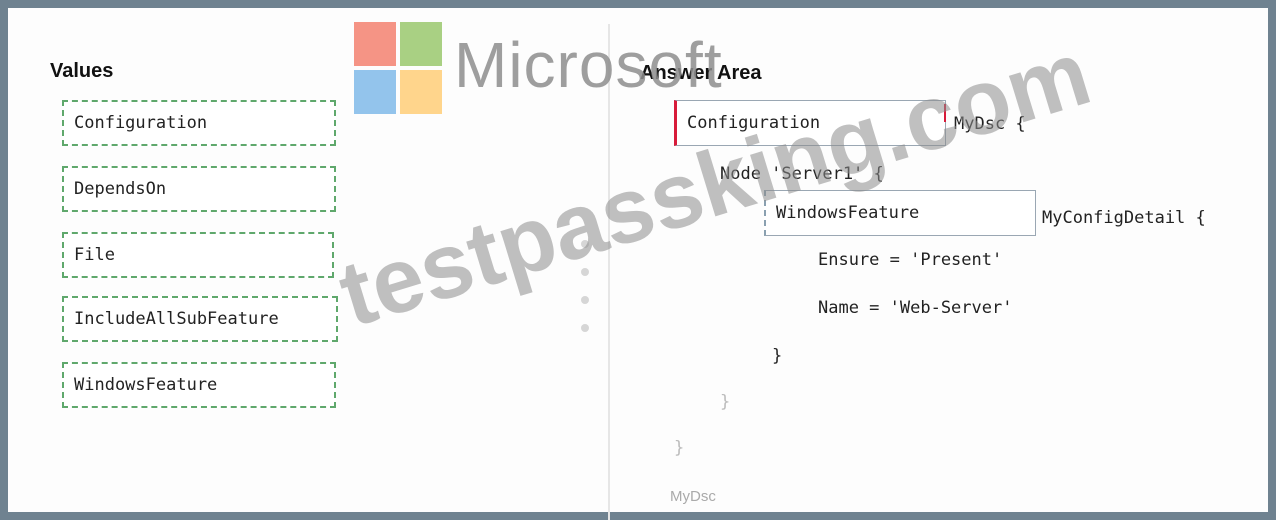 The height and width of the screenshot is (520, 1276). What do you see at coordinates (910, 260) in the screenshot?
I see `code-line-ensure: Ensure = 'Present'` at bounding box center [910, 260].